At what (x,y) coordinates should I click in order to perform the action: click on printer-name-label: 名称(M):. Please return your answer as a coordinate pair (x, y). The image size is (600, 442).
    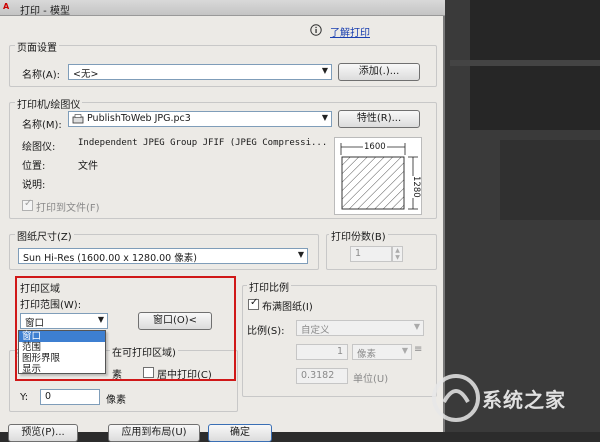
    Looking at the image, I should click on (42, 125).